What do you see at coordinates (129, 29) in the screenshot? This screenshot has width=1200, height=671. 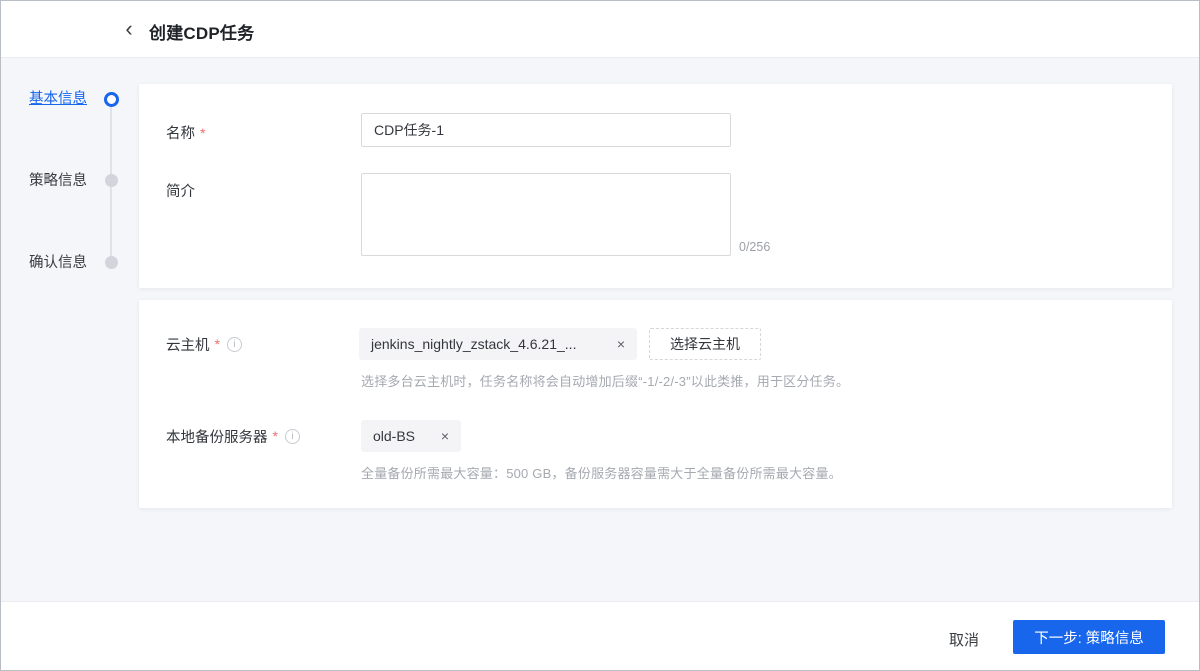 I see `back-icon: ‹` at bounding box center [129, 29].